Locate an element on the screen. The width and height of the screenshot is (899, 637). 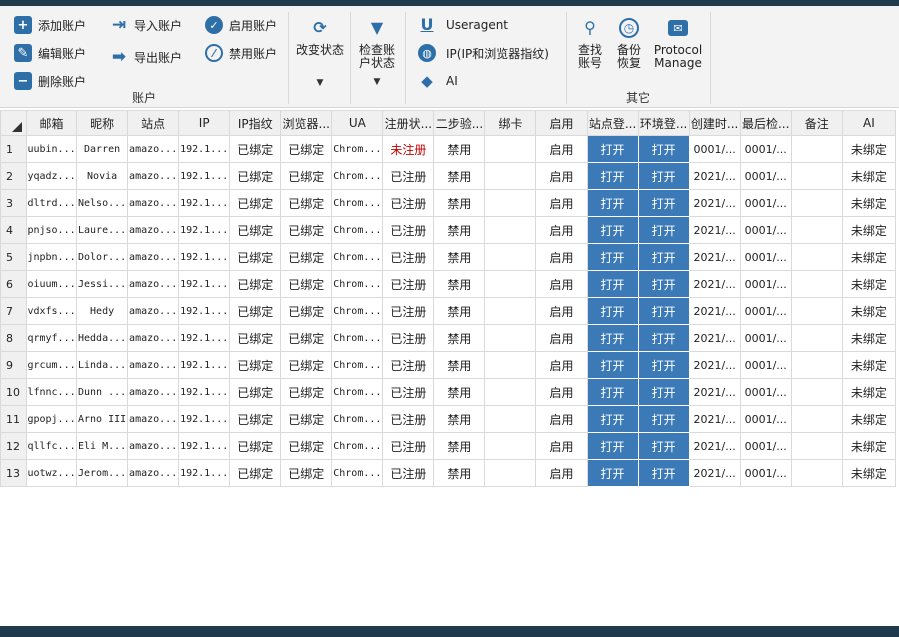
row-header: 5 is located at coordinates (14, 257).